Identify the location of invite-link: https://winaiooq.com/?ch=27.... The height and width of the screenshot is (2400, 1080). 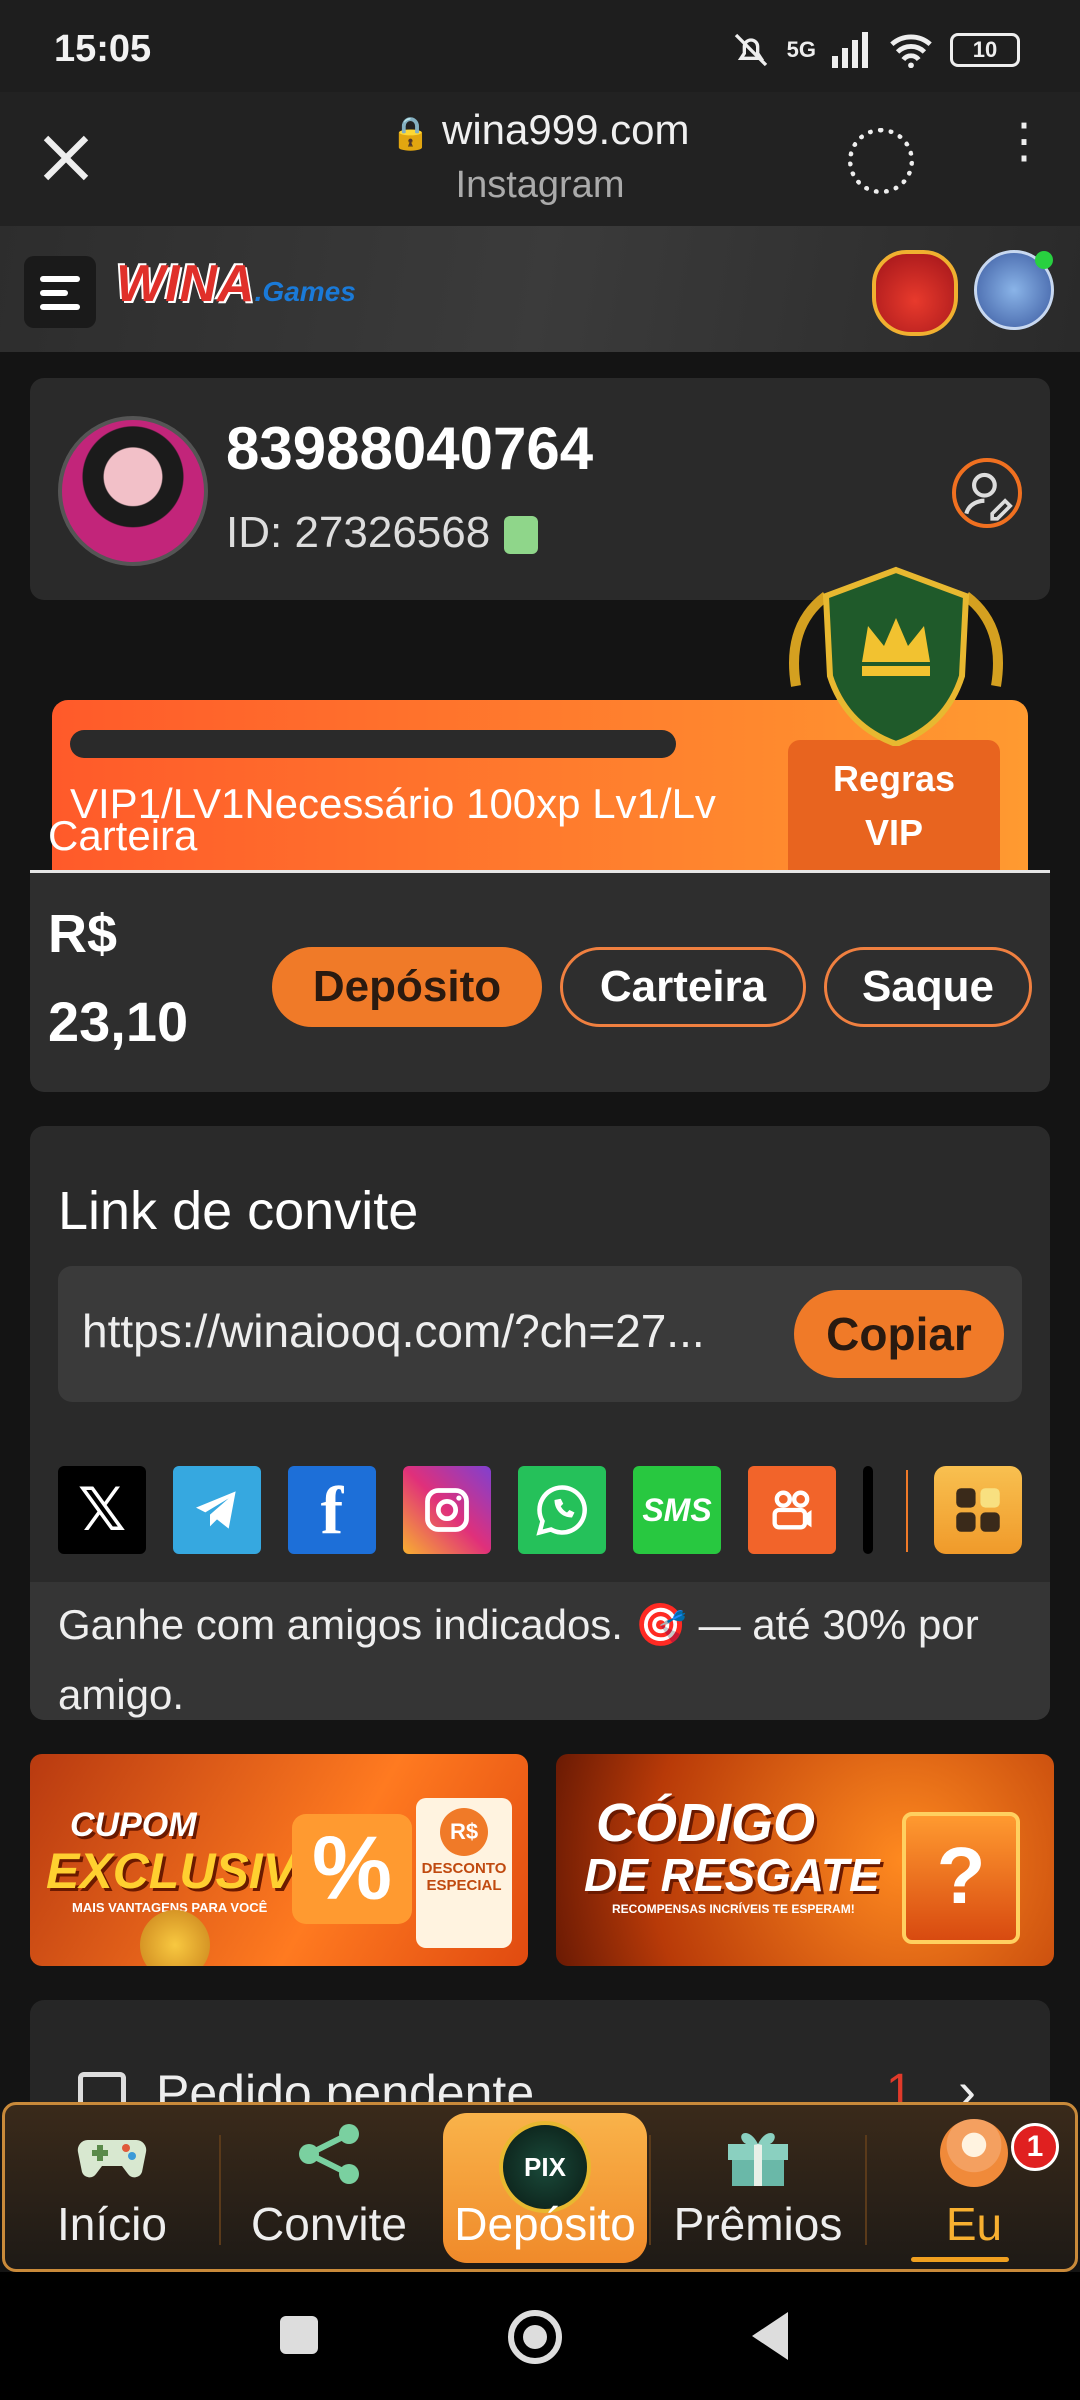
(427, 1331).